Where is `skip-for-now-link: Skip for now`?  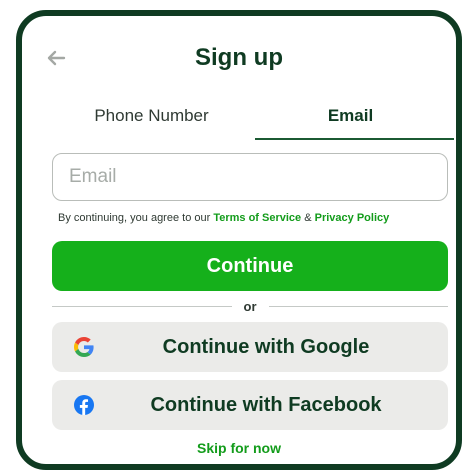
skip-for-now-link: Skip for now is located at coordinates (239, 448).